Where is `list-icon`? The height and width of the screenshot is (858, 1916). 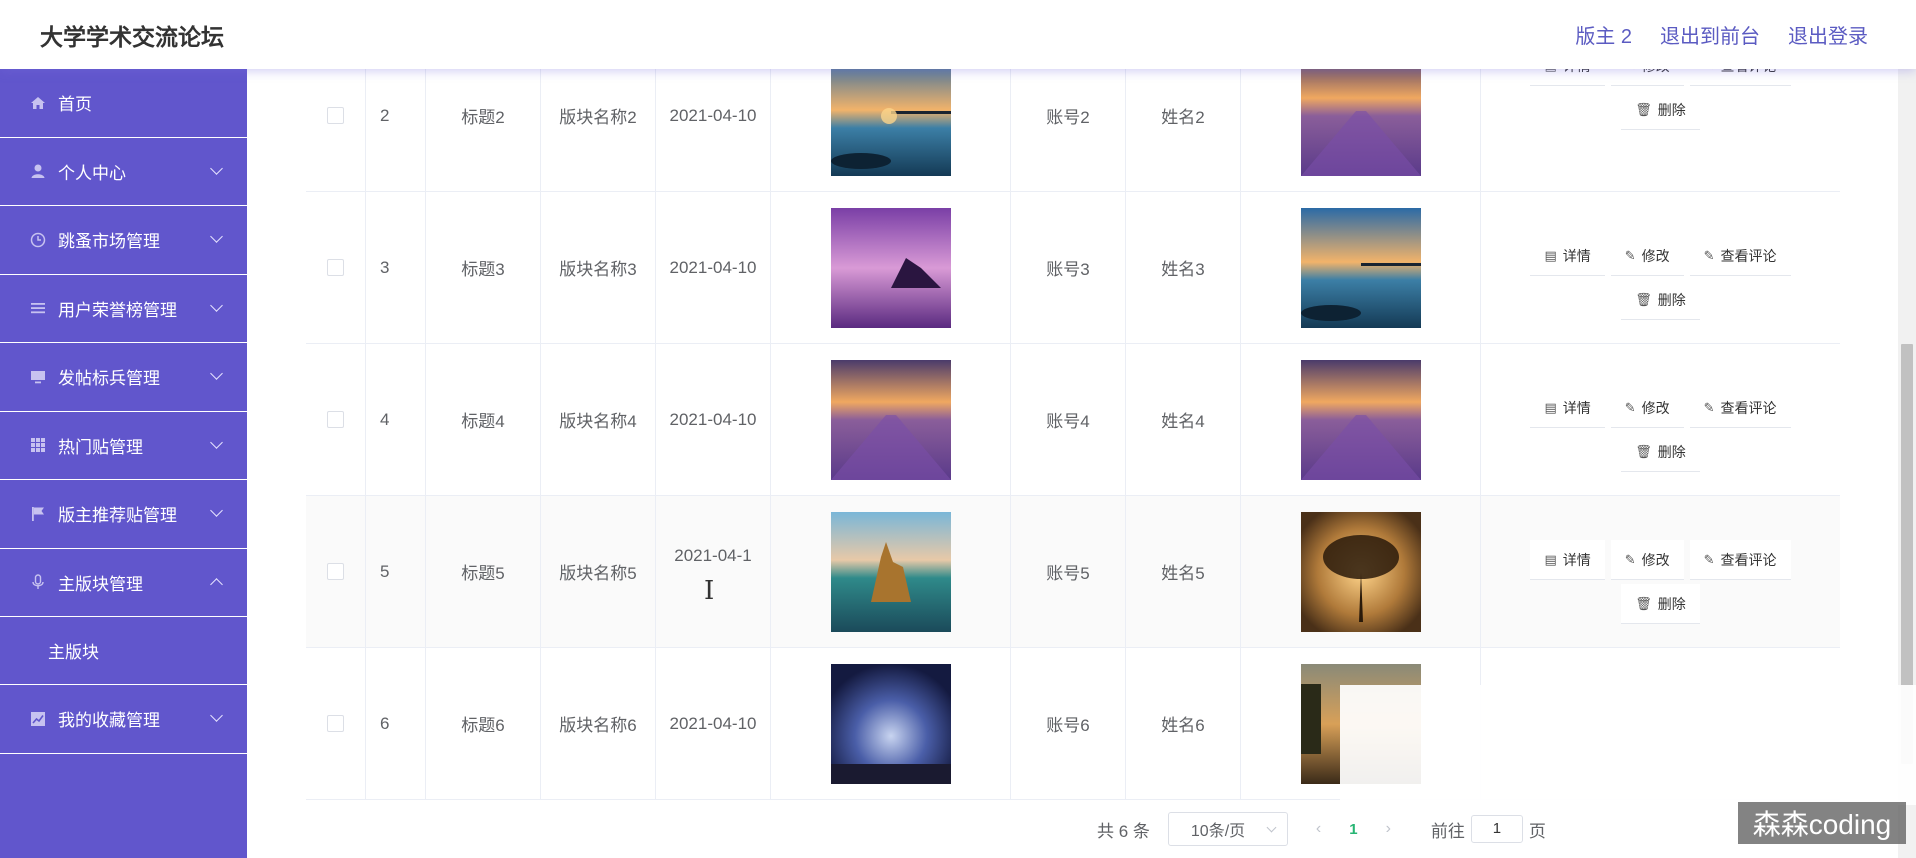
list-icon is located at coordinates (38, 308).